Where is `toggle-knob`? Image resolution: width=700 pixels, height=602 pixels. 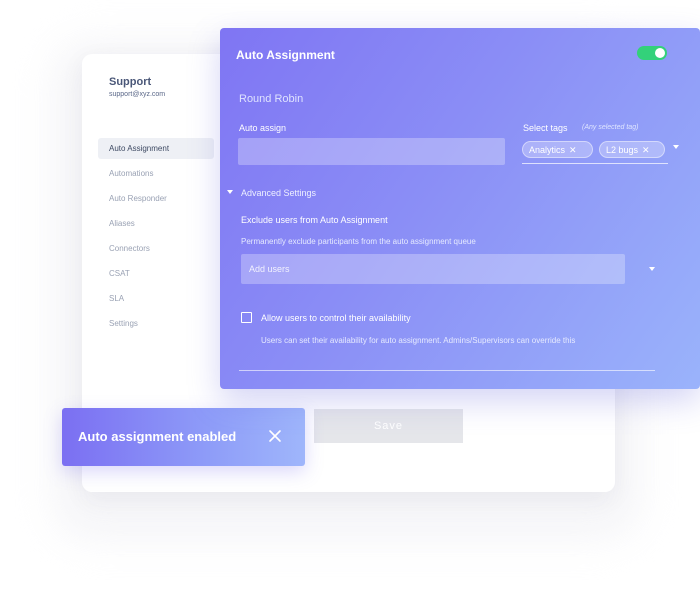 toggle-knob is located at coordinates (660, 53).